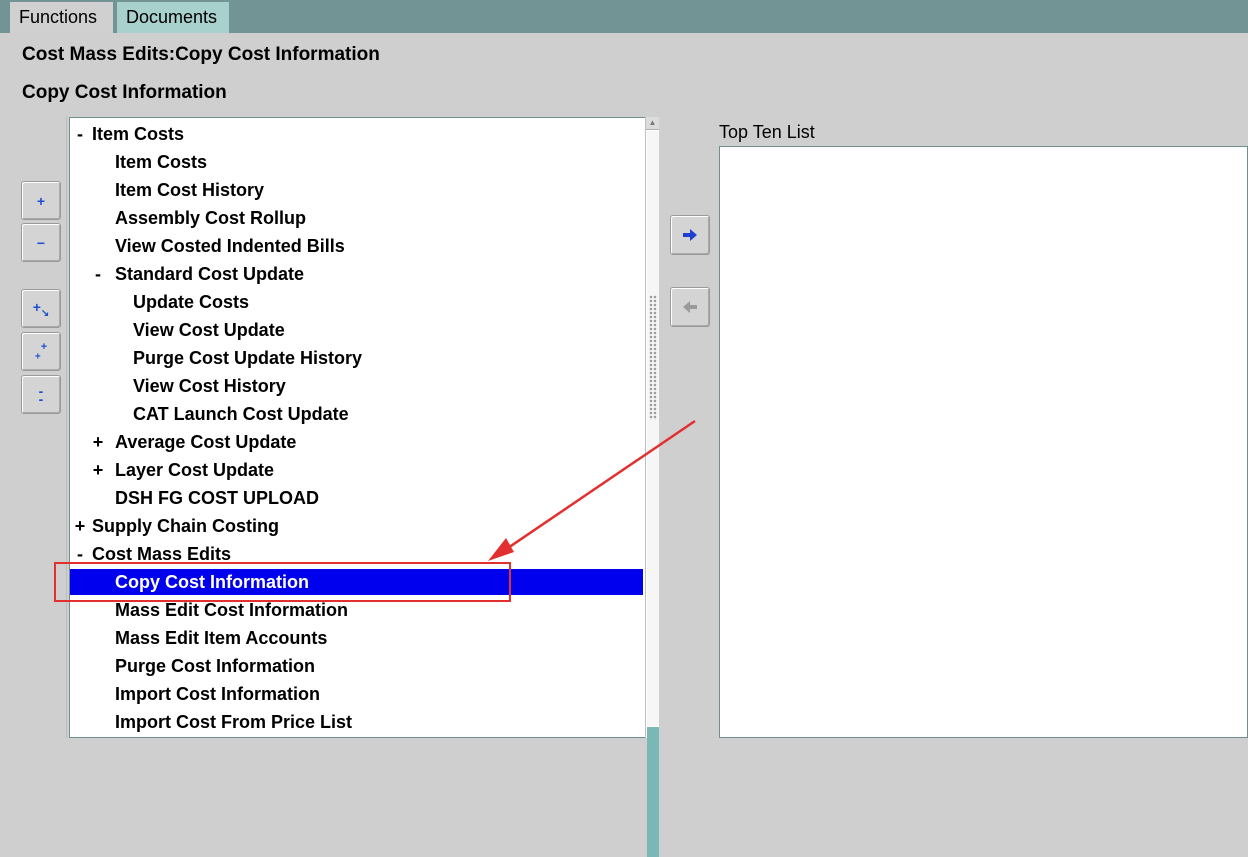 This screenshot has height=857, width=1248. I want to click on expand-plus-icon: +, so click(41, 200).